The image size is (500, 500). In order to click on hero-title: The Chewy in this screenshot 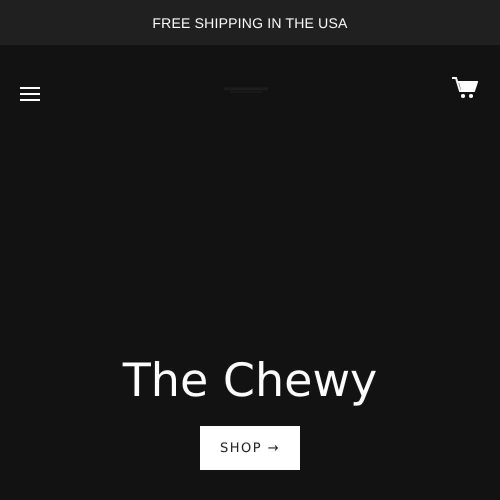, I will do `click(250, 380)`.